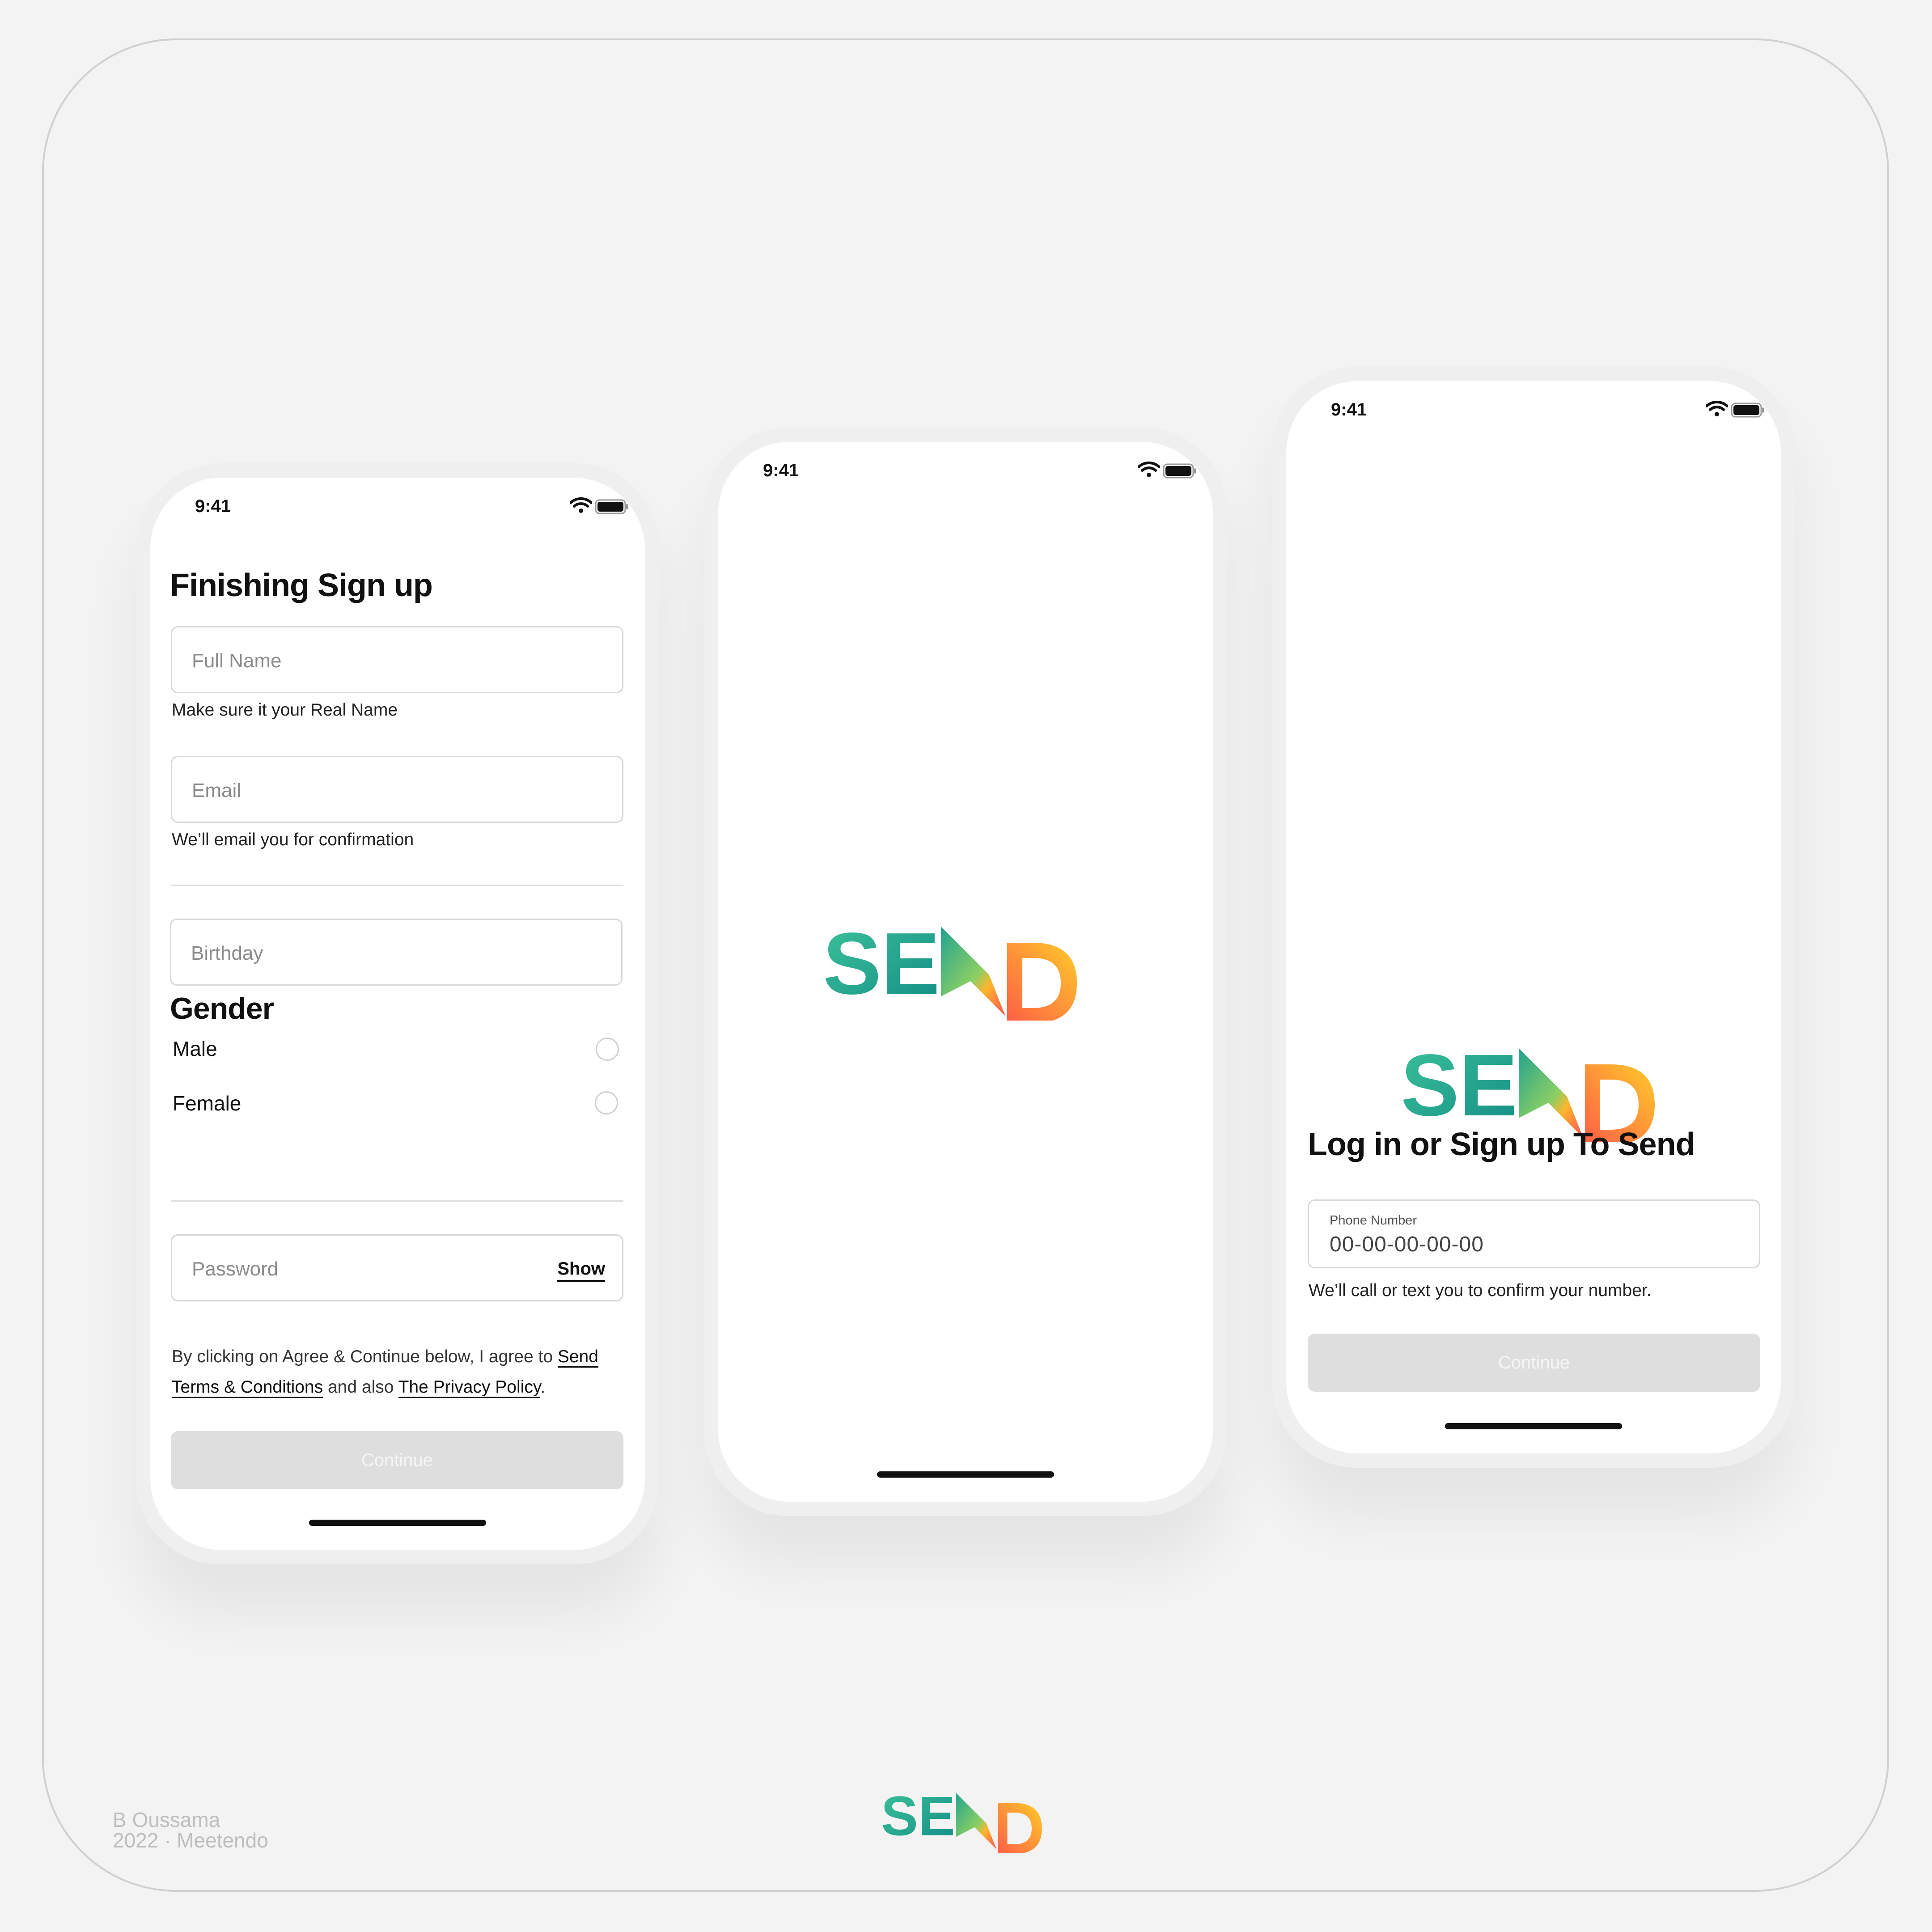 This screenshot has height=1932, width=1932. What do you see at coordinates (235, 1269) in the screenshot?
I see `password-placeholder: Password` at bounding box center [235, 1269].